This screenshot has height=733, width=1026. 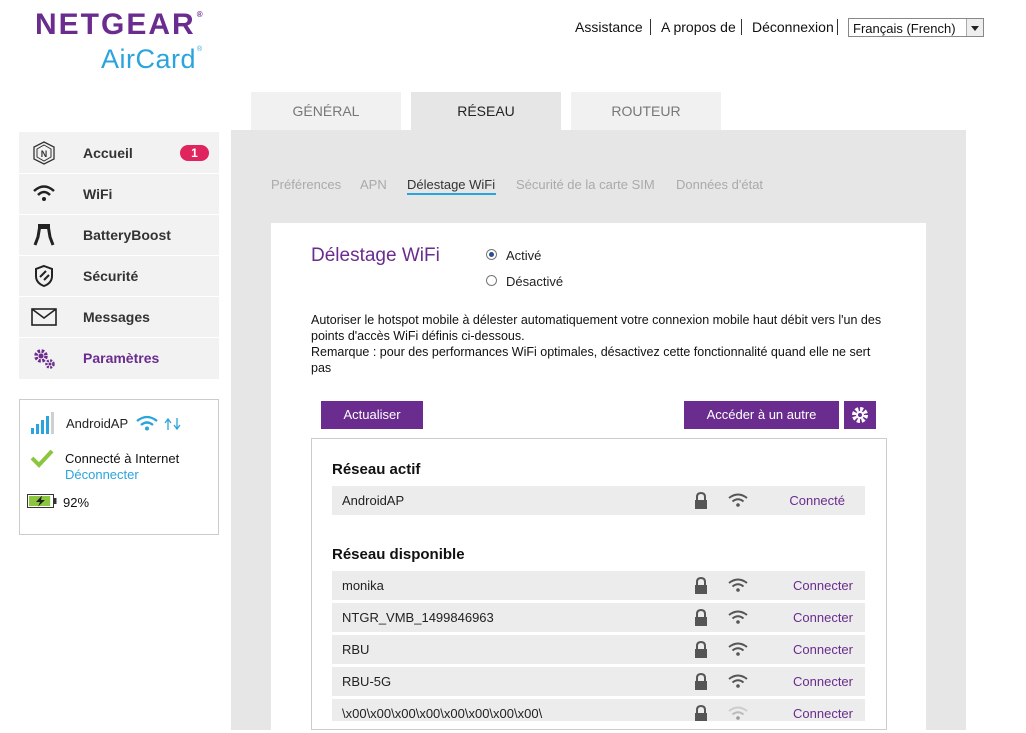 I want to click on subtab-donnees-etat: Données d'état, so click(x=719, y=184).